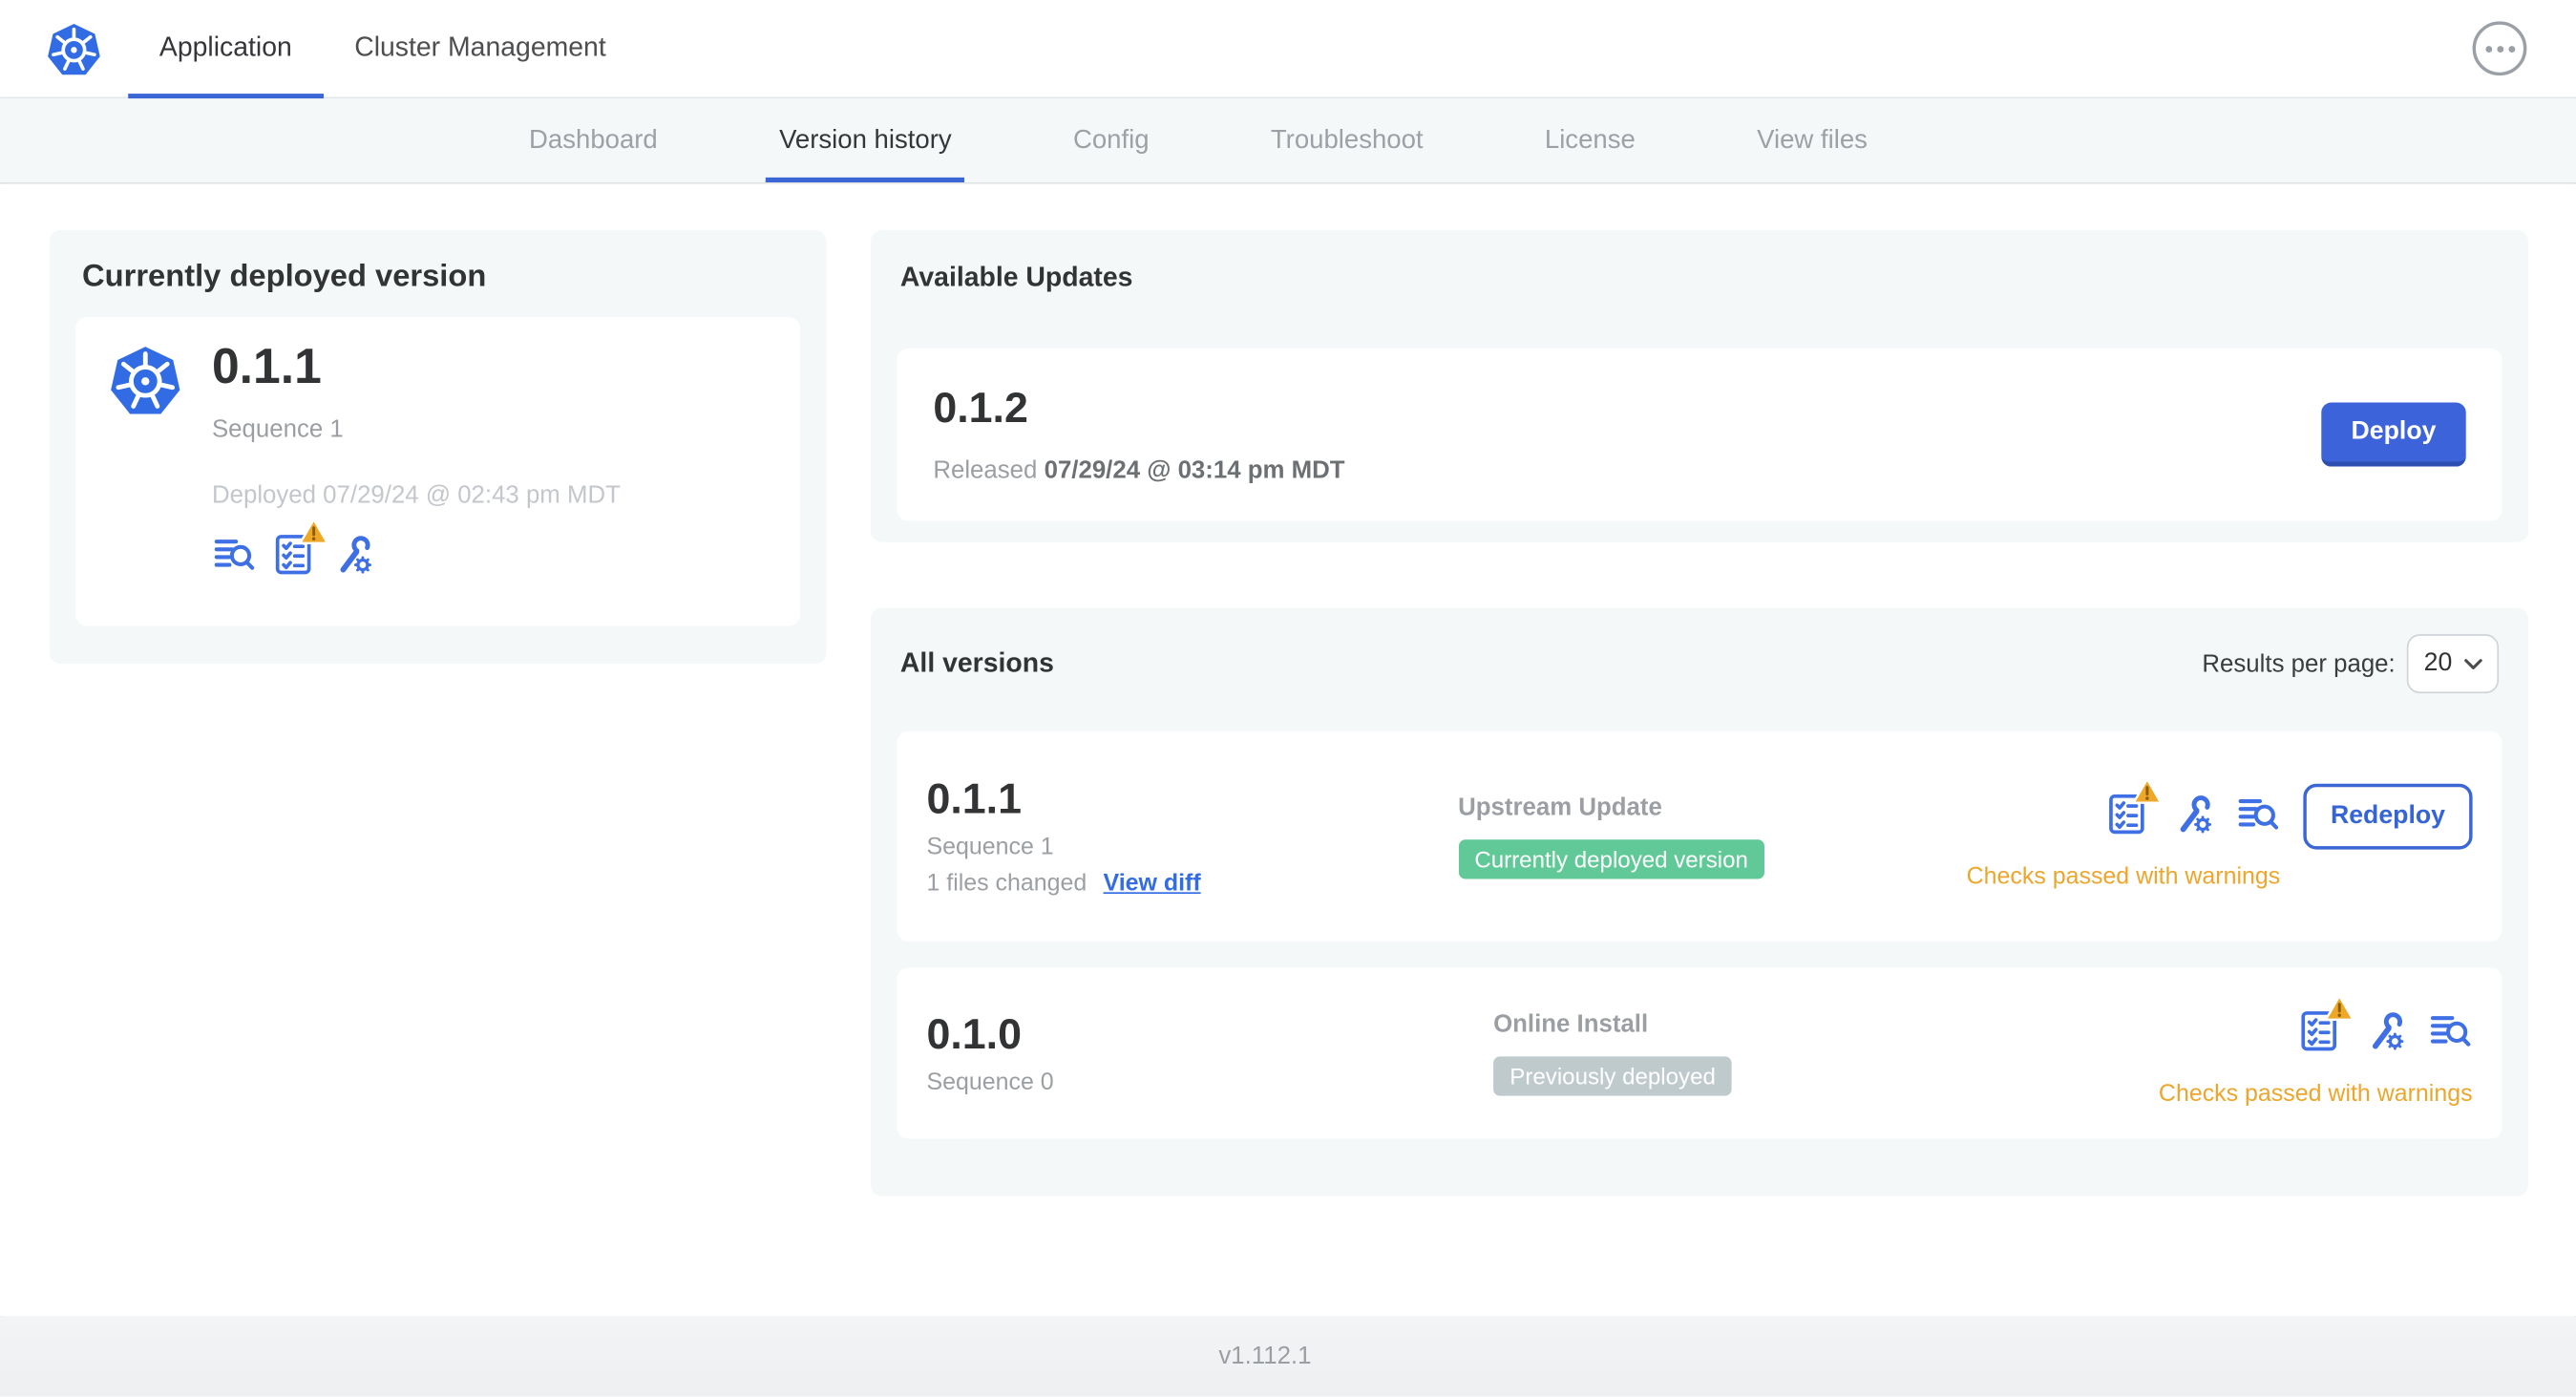 The image size is (2576, 1397). Describe the element at coordinates (2472, 663) in the screenshot. I see `chevron-down-icon` at that location.